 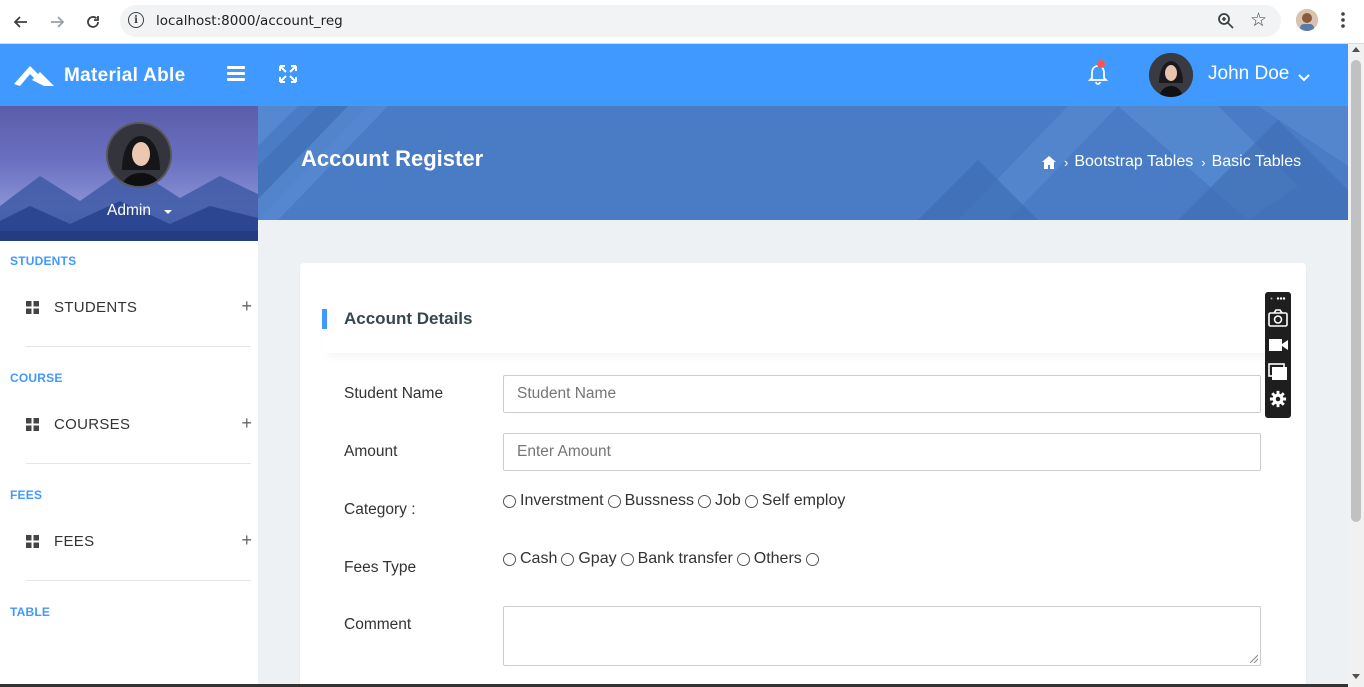 I want to click on category-radio-job, so click(x=704, y=501).